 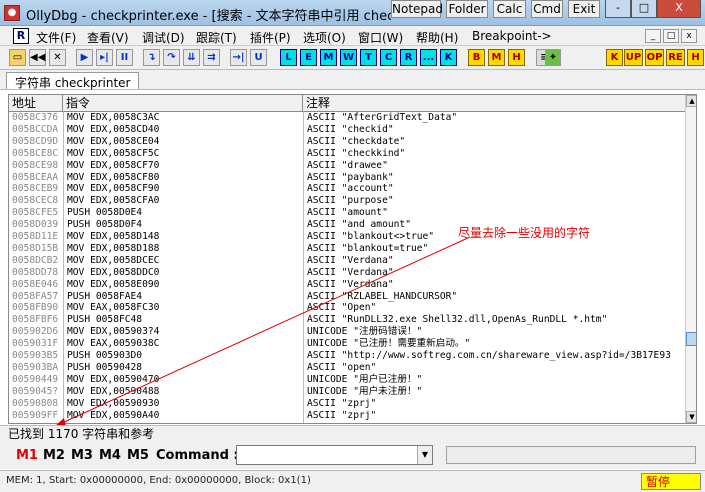 I want to click on folder-button: Folder, so click(x=467, y=9).